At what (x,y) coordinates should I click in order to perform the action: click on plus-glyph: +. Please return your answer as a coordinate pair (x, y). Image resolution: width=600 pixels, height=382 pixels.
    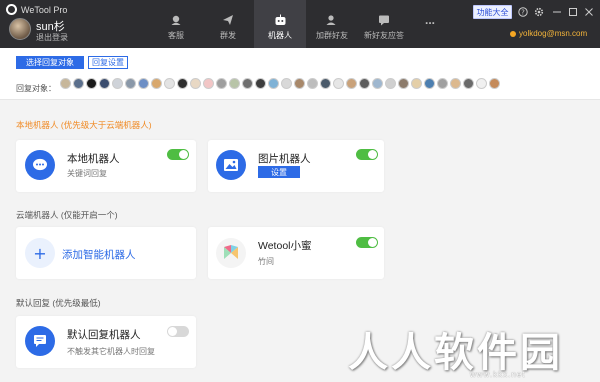
    Looking at the image, I should click on (40, 253).